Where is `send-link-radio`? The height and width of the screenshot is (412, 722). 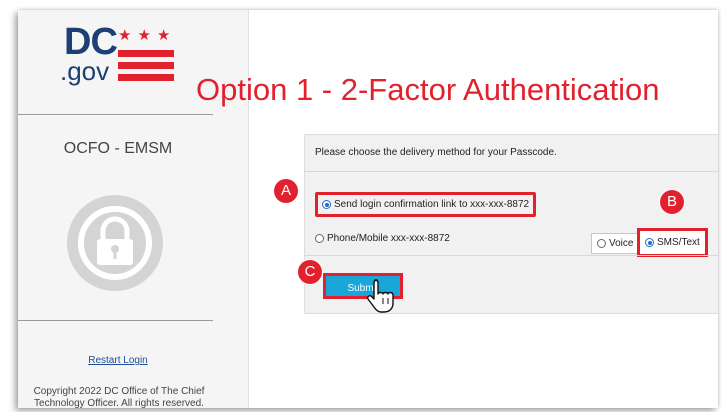 send-link-radio is located at coordinates (326, 204).